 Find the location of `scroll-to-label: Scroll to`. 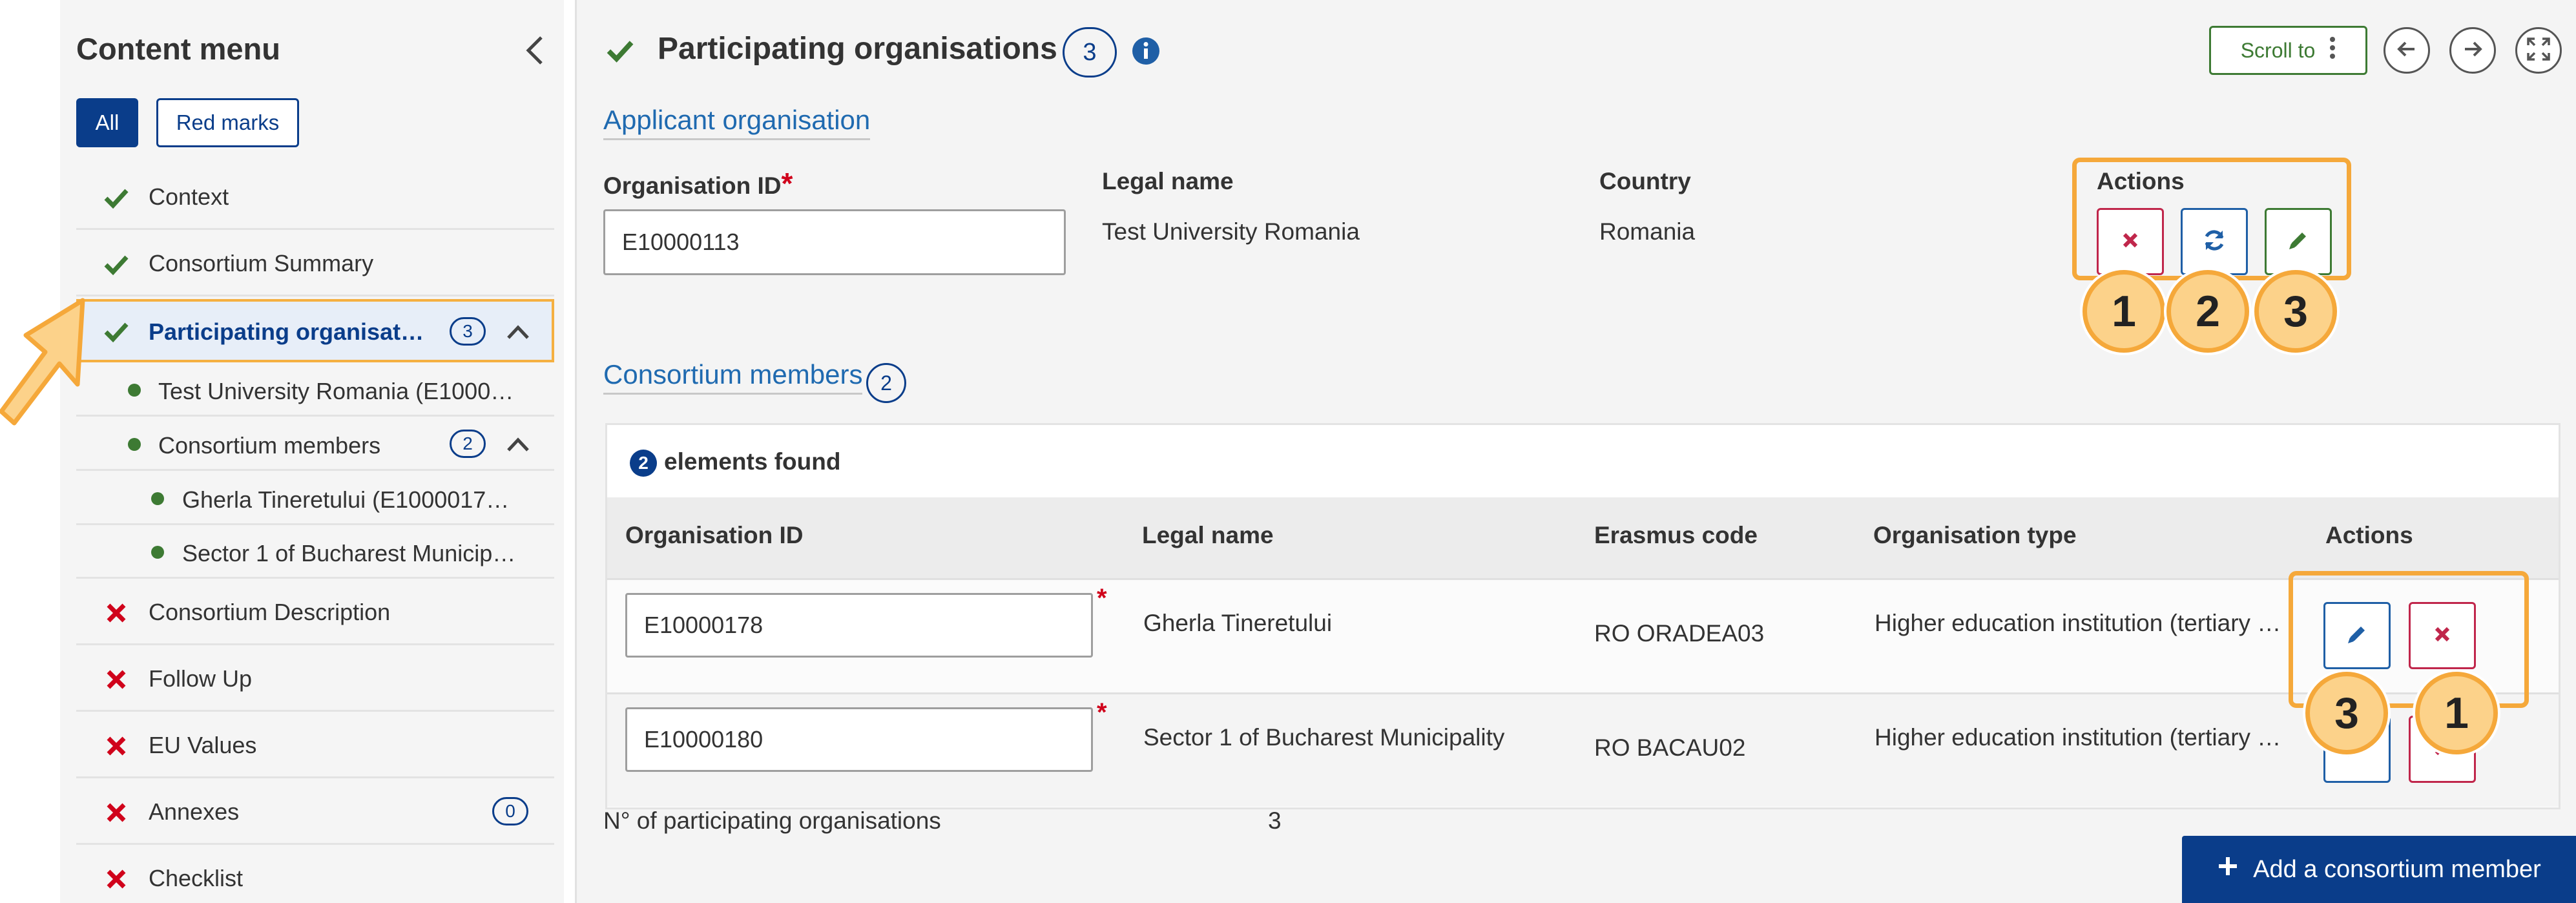

scroll-to-label: Scroll to is located at coordinates (2278, 50).